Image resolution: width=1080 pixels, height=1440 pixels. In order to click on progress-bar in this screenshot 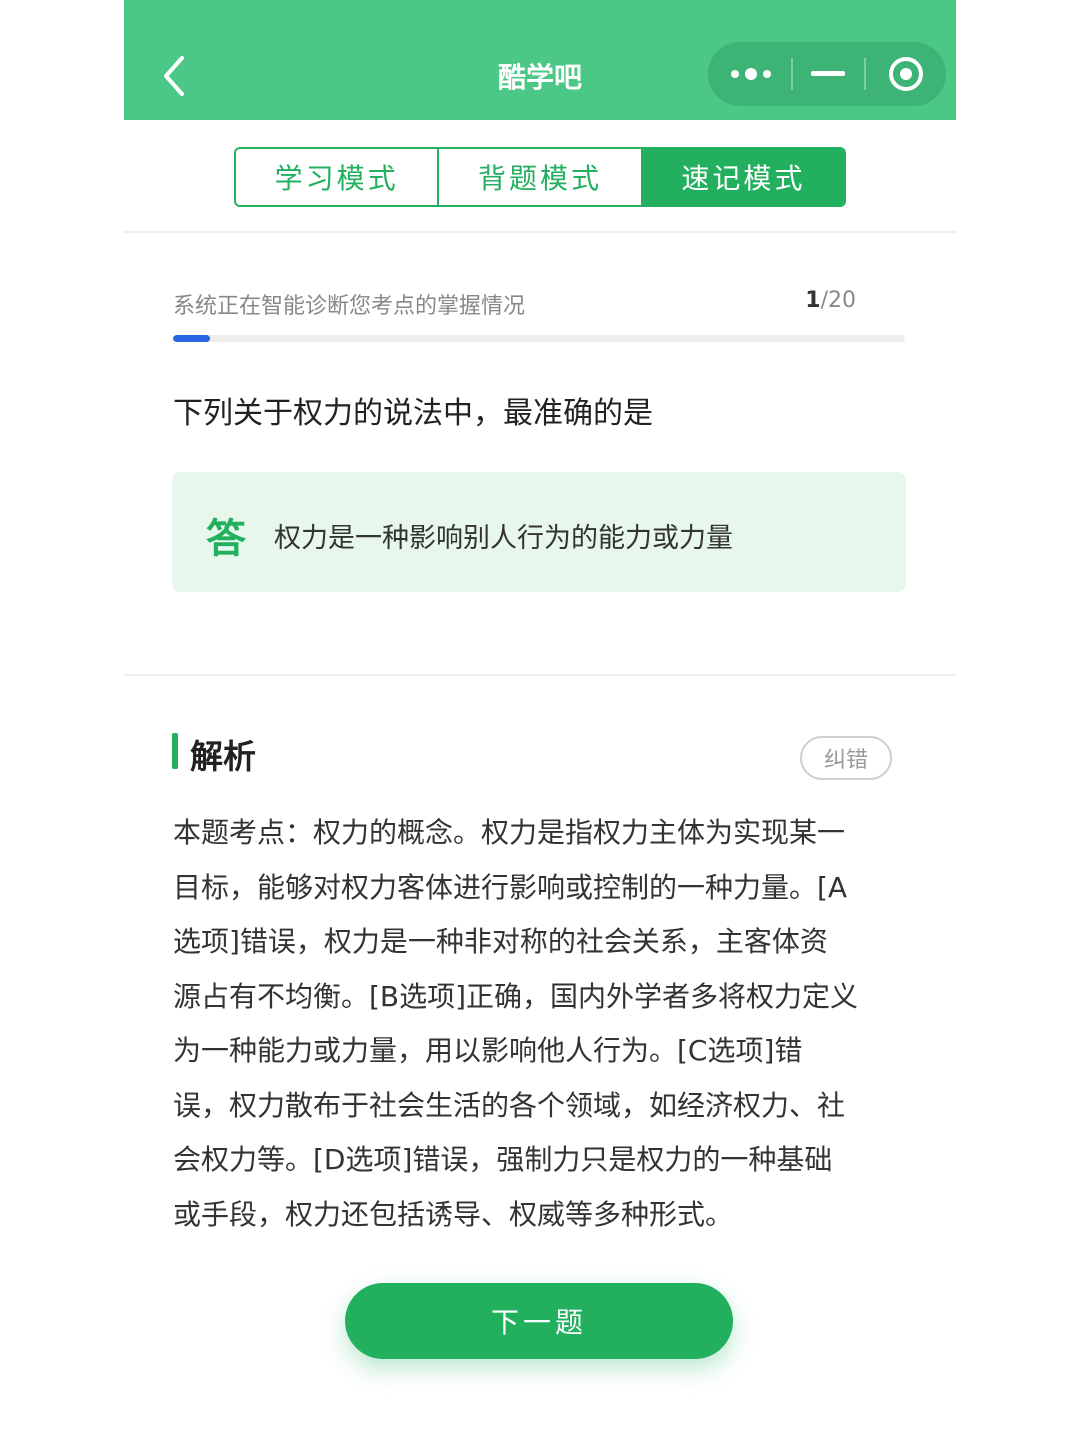, I will do `click(539, 338)`.